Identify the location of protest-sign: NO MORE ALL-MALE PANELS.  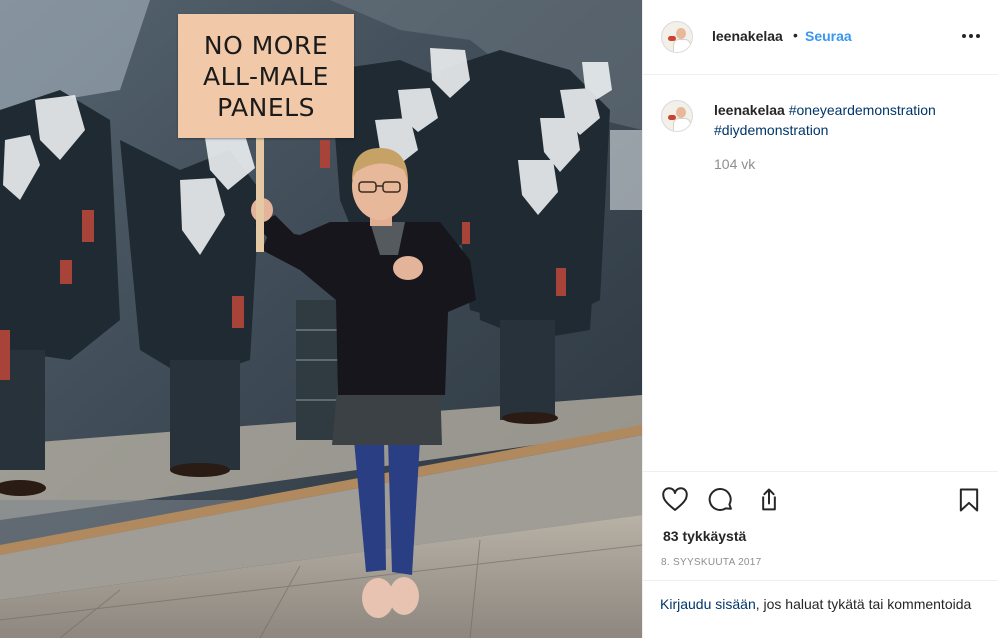
(266, 76).